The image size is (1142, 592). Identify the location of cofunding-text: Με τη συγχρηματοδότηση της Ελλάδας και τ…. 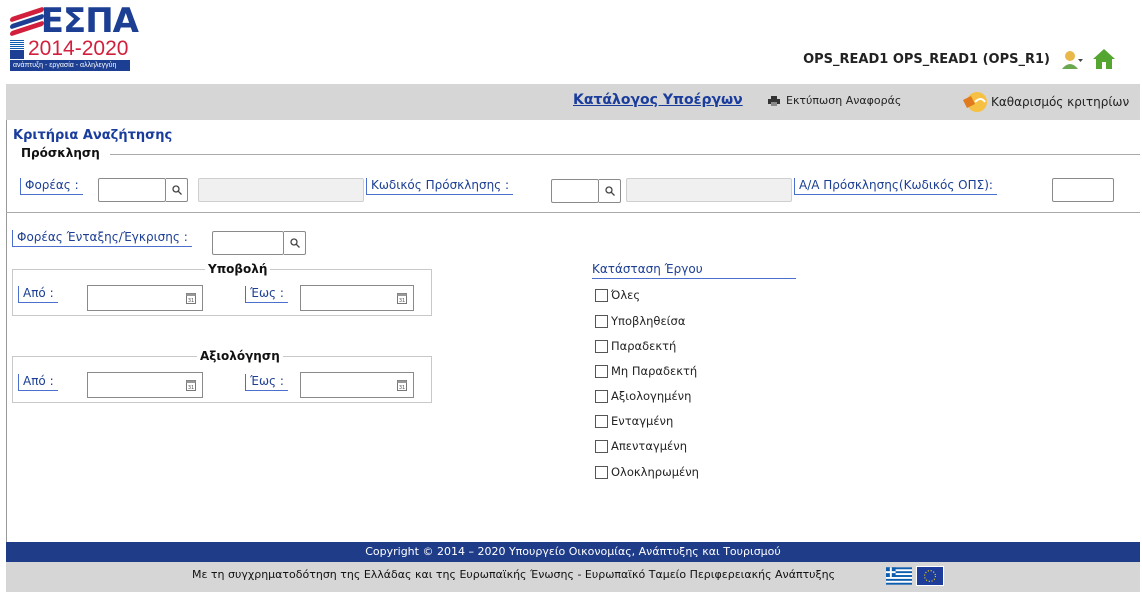
(514, 574).